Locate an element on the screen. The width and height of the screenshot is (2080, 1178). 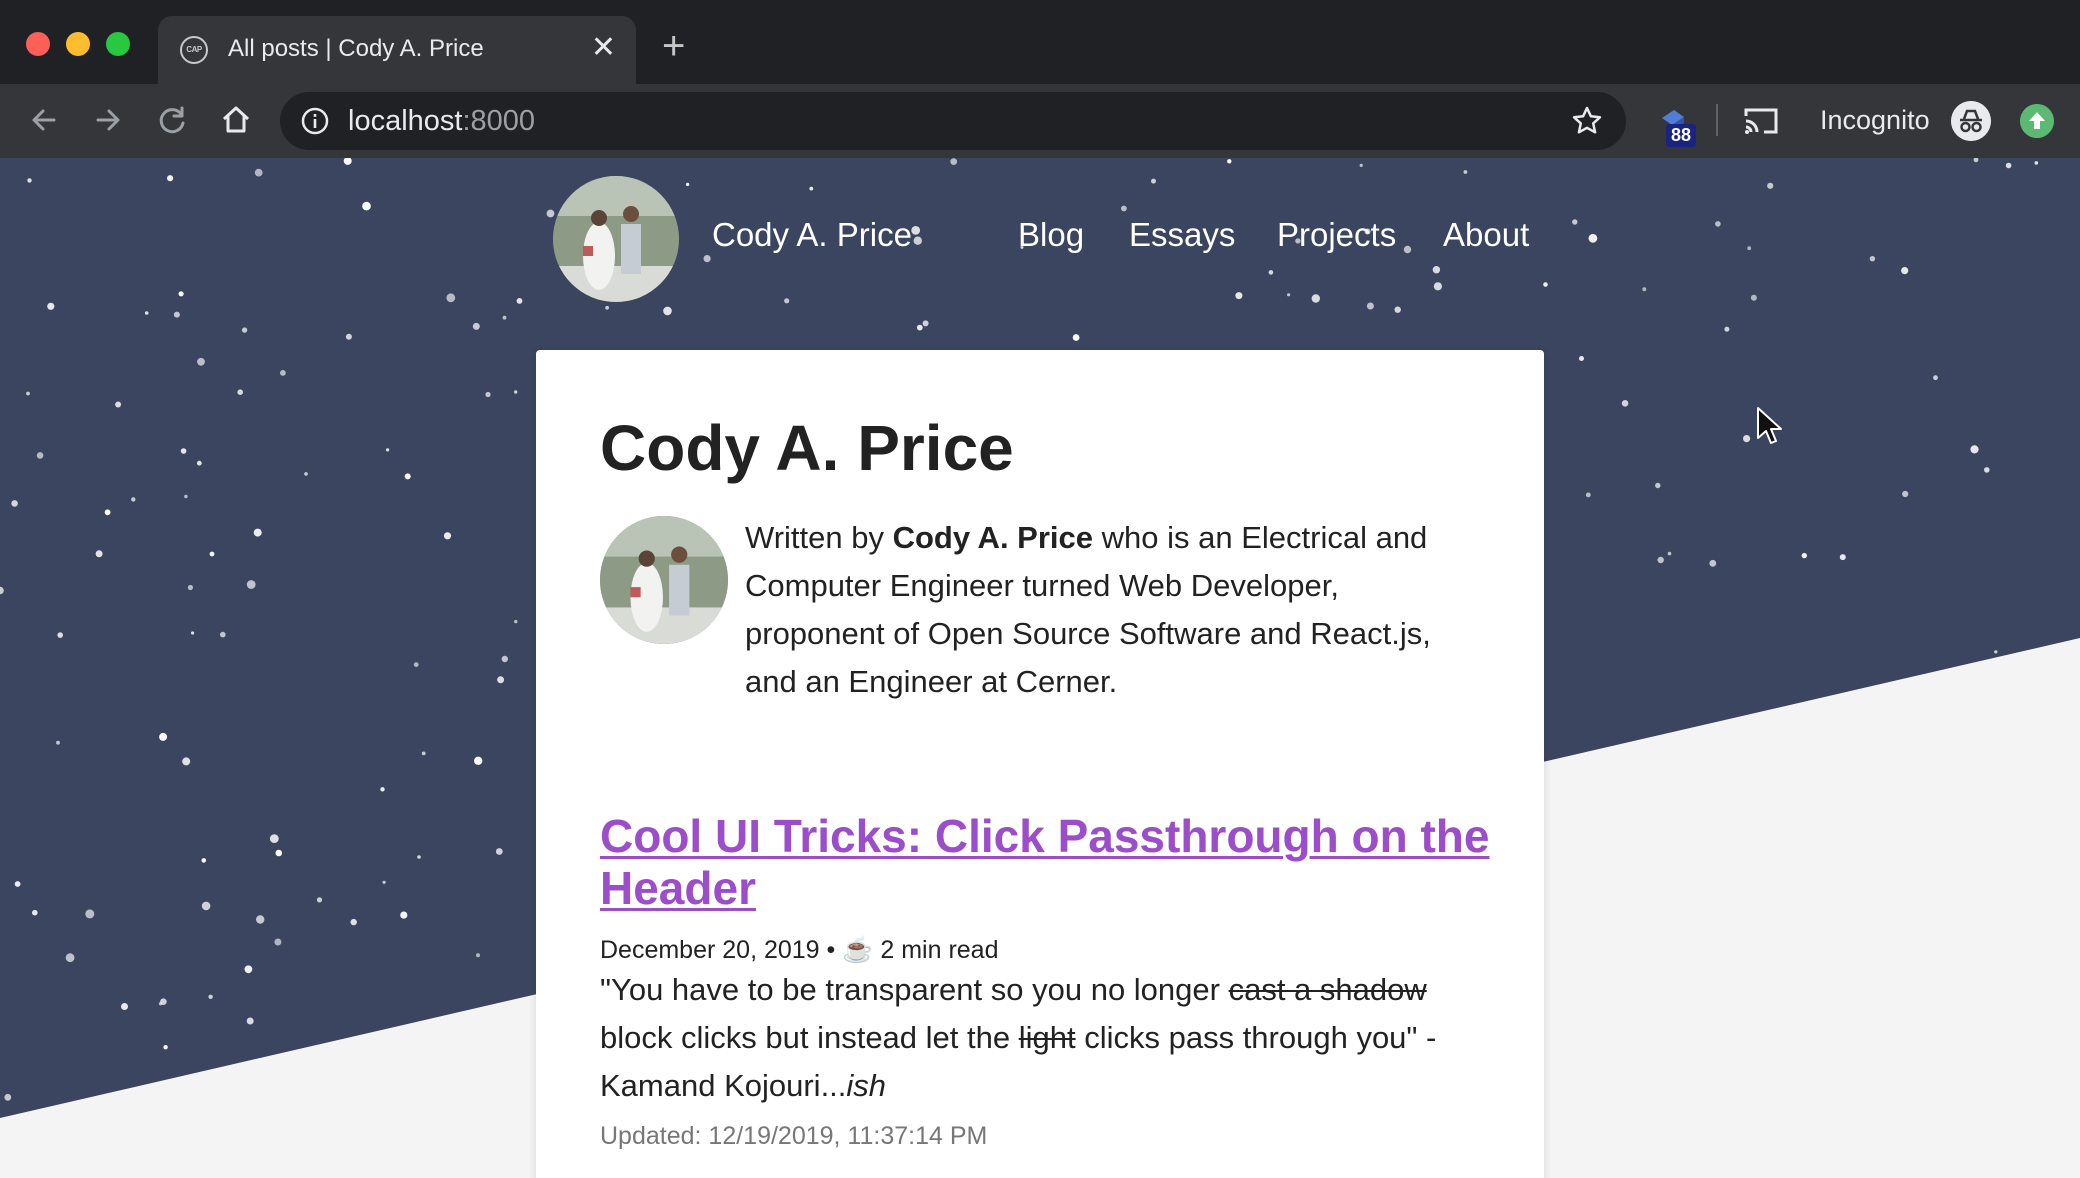
toolbar-separator is located at coordinates (1717, 120).